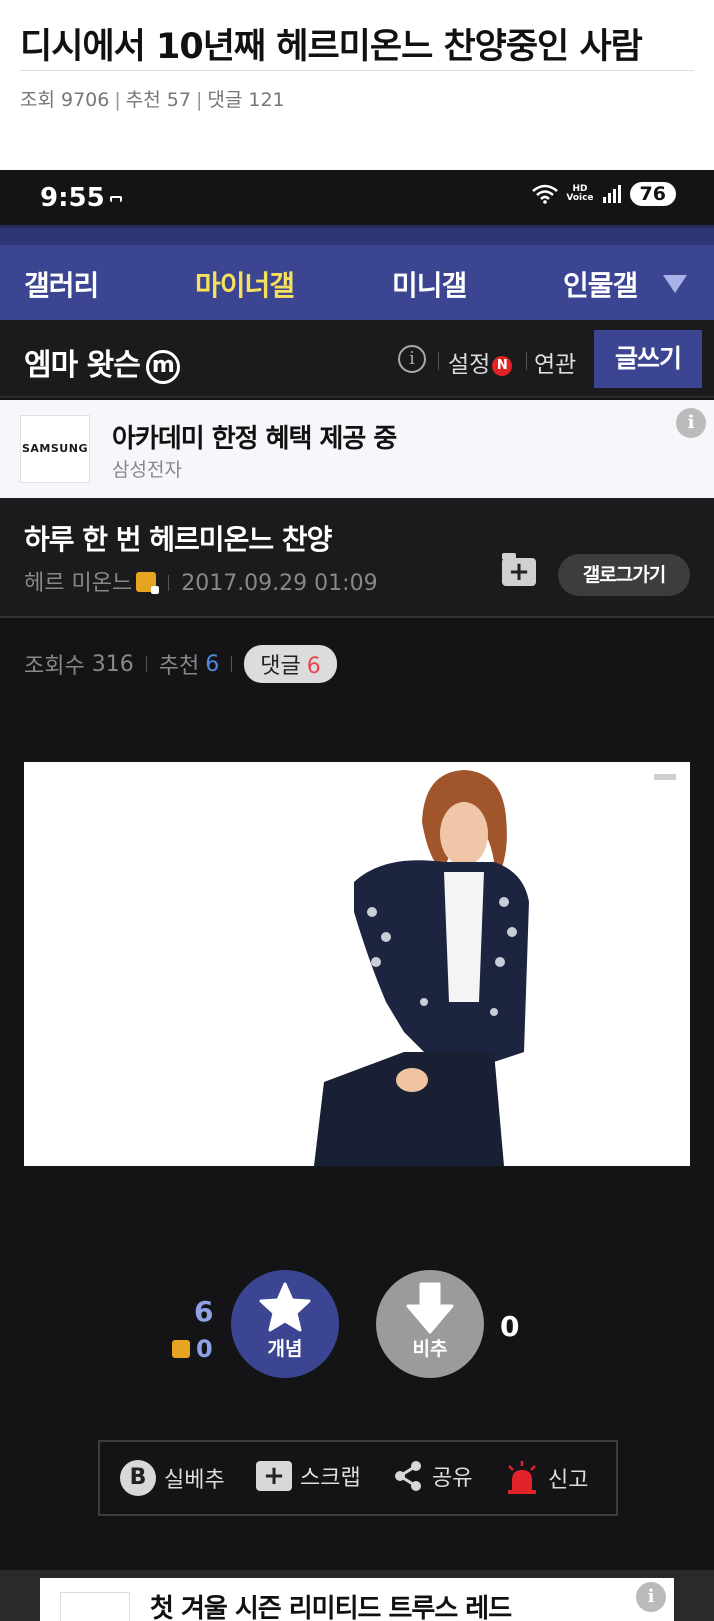  Describe the element at coordinates (555, 362) in the screenshot. I see `related-link: 연관` at that location.